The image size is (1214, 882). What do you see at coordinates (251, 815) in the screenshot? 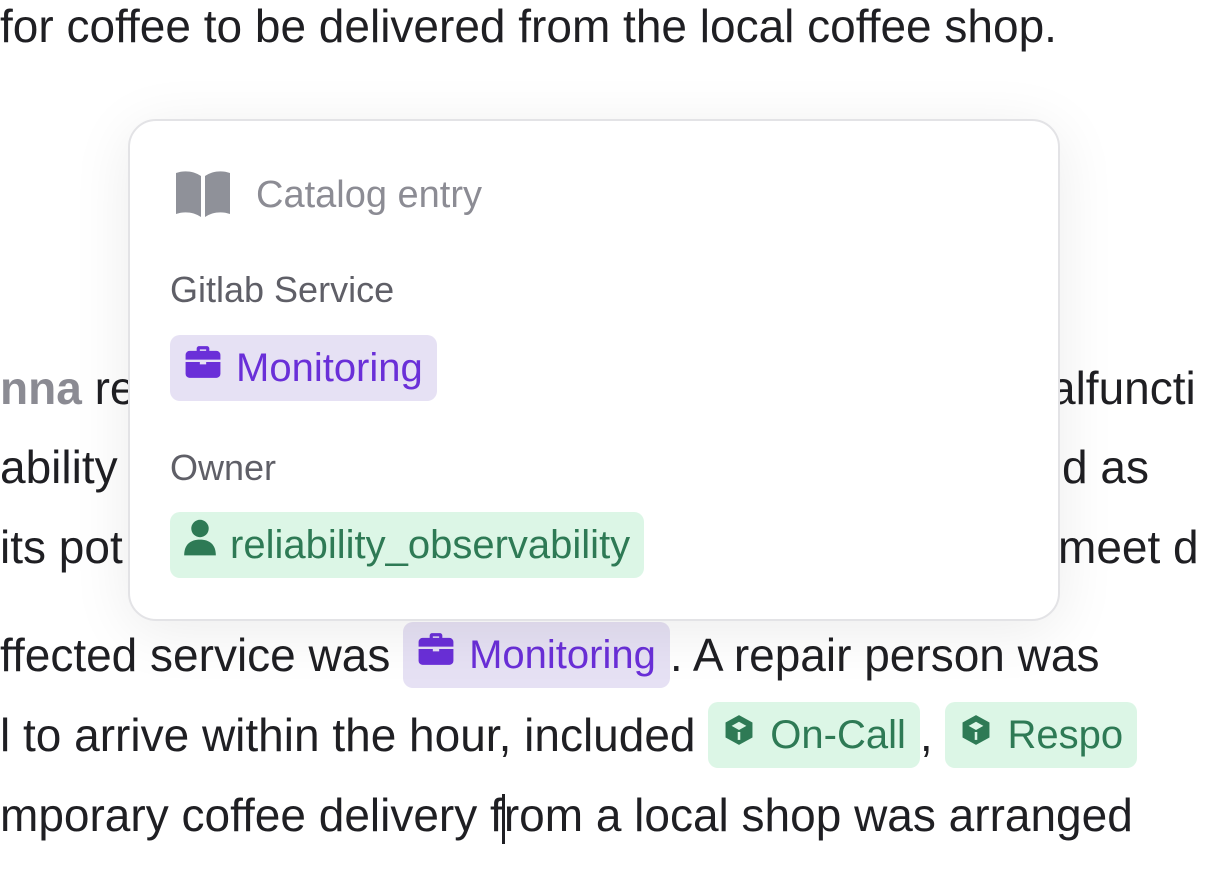
I see `doc-text: mporary coffee delivery f` at bounding box center [251, 815].